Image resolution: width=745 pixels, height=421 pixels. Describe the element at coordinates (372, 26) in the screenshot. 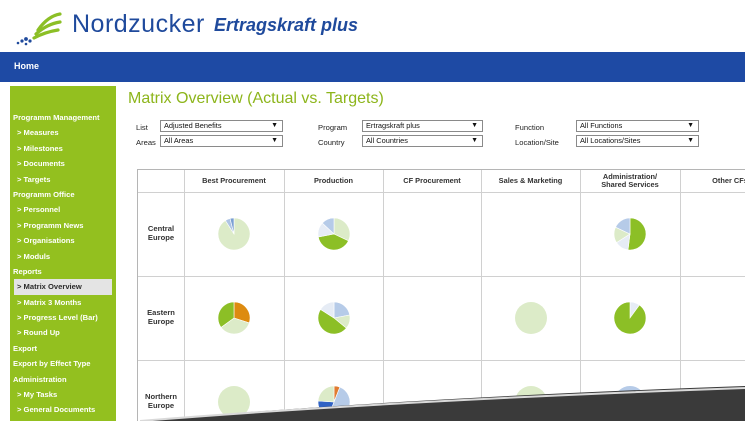

I see `header: Nordzucker Ertragskraft plus` at that location.